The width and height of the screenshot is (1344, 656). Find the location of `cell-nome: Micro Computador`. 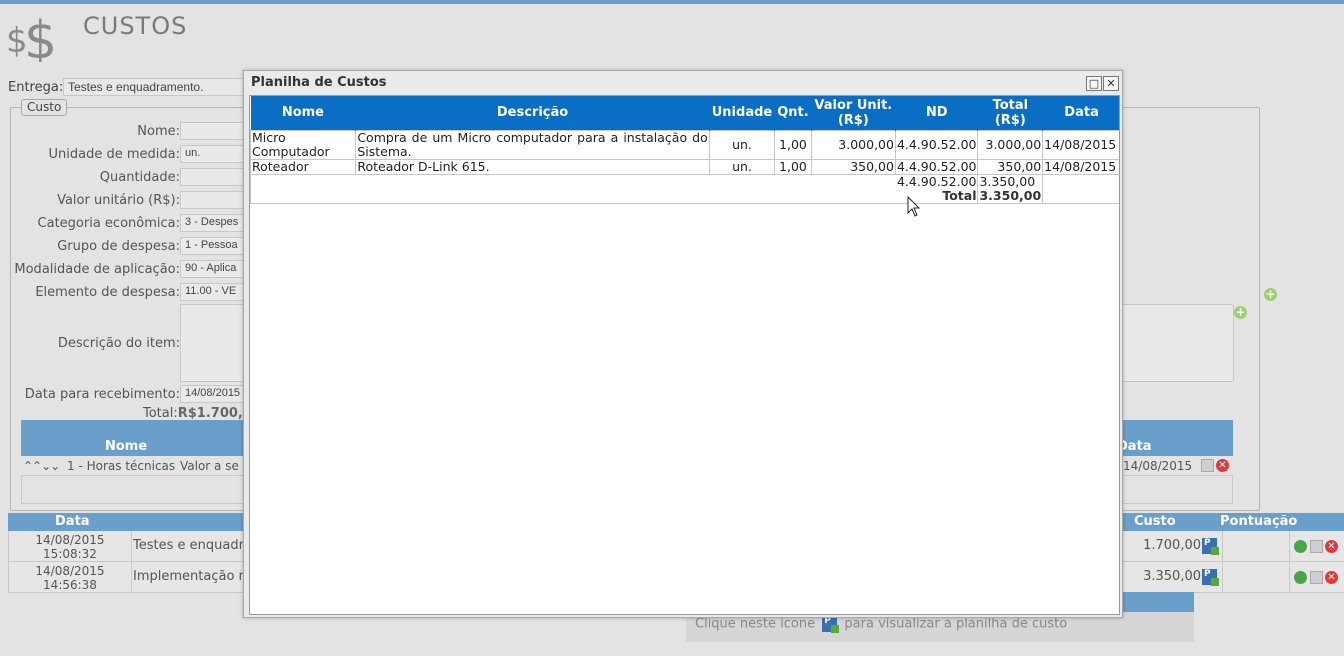

cell-nome: Micro Computador is located at coordinates (303, 144).